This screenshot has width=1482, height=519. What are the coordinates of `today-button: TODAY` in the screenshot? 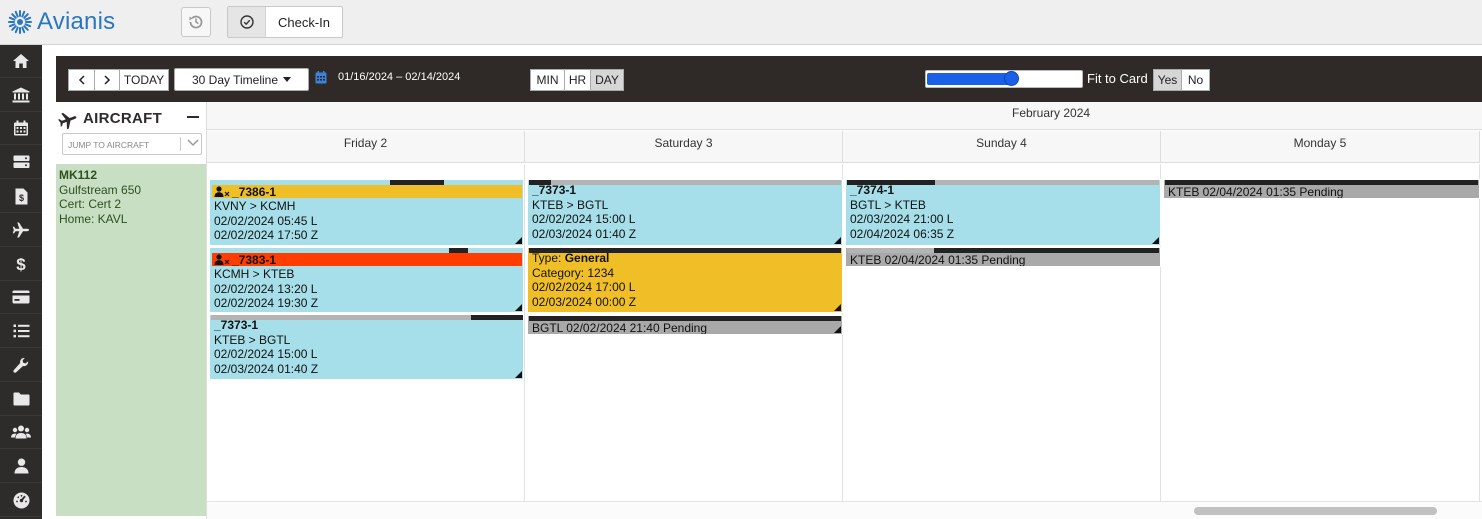 It's located at (144, 80).